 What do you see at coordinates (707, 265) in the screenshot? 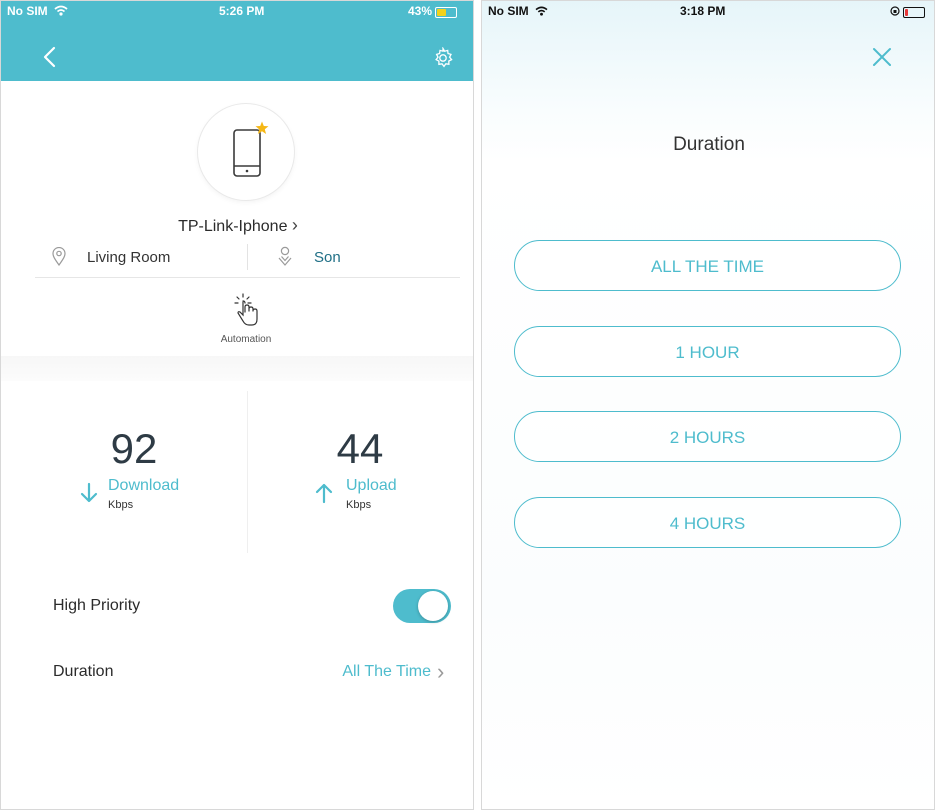
I see `option-all-the-time-button: ALL THE TIME` at bounding box center [707, 265].